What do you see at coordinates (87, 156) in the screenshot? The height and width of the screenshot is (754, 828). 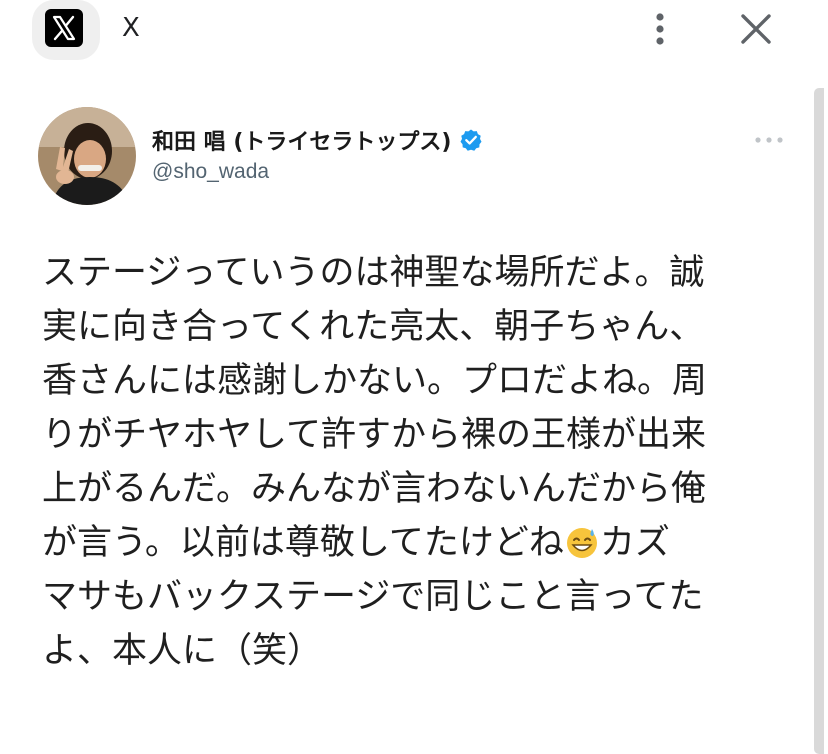 I see `avatar` at bounding box center [87, 156].